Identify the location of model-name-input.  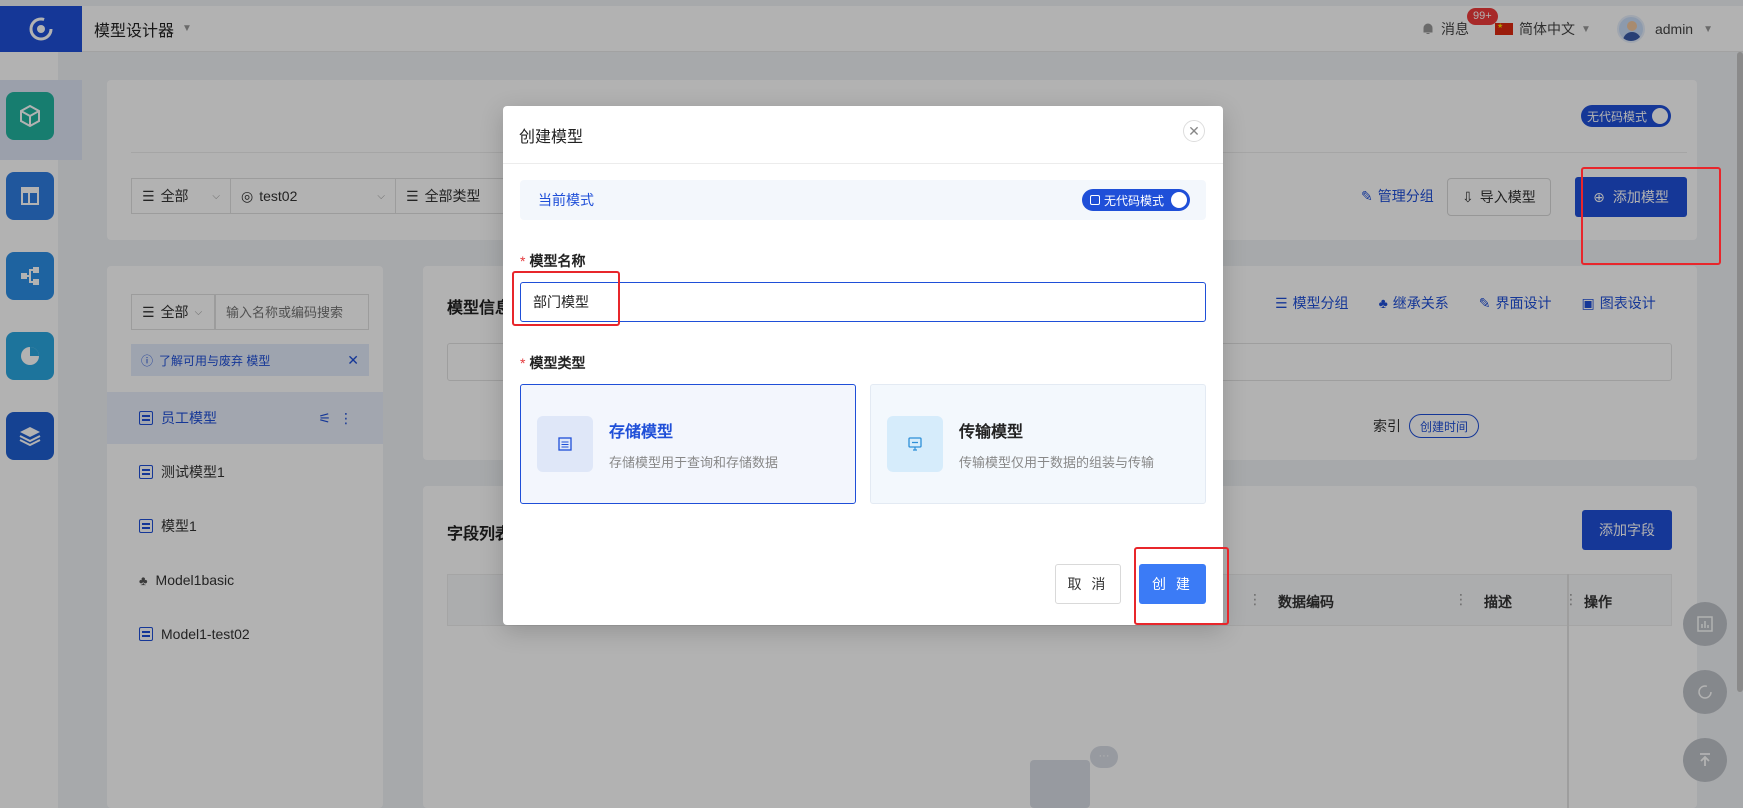
(863, 302).